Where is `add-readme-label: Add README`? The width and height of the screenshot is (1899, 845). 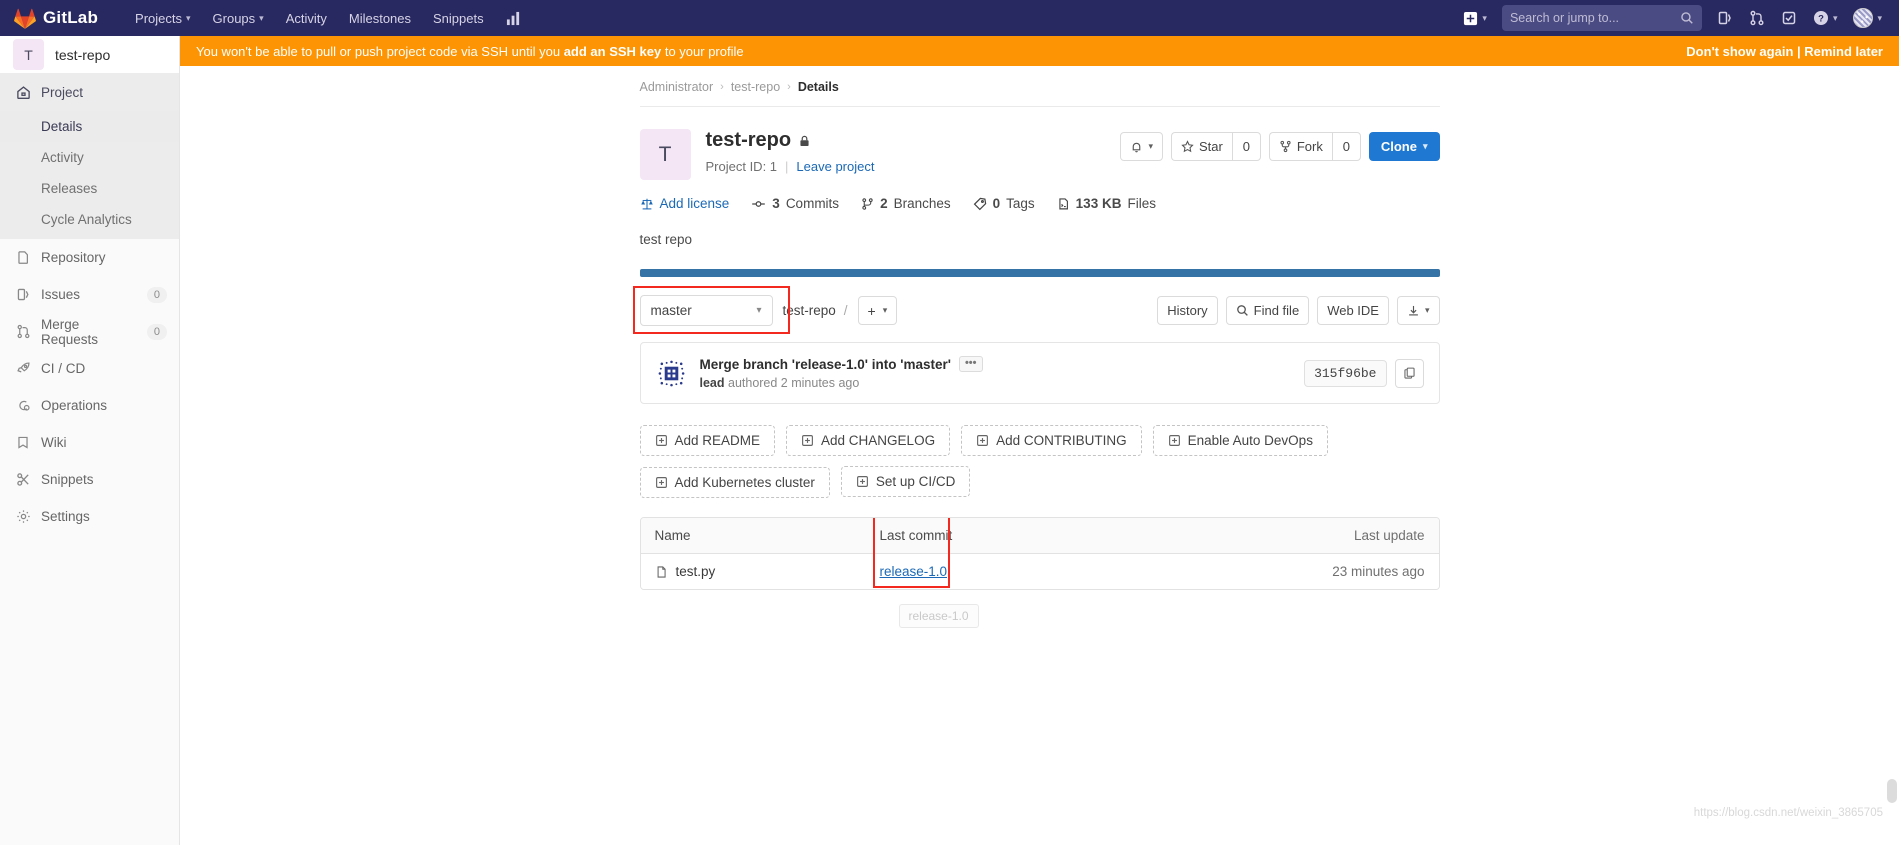
add-readme-label: Add README is located at coordinates (717, 440).